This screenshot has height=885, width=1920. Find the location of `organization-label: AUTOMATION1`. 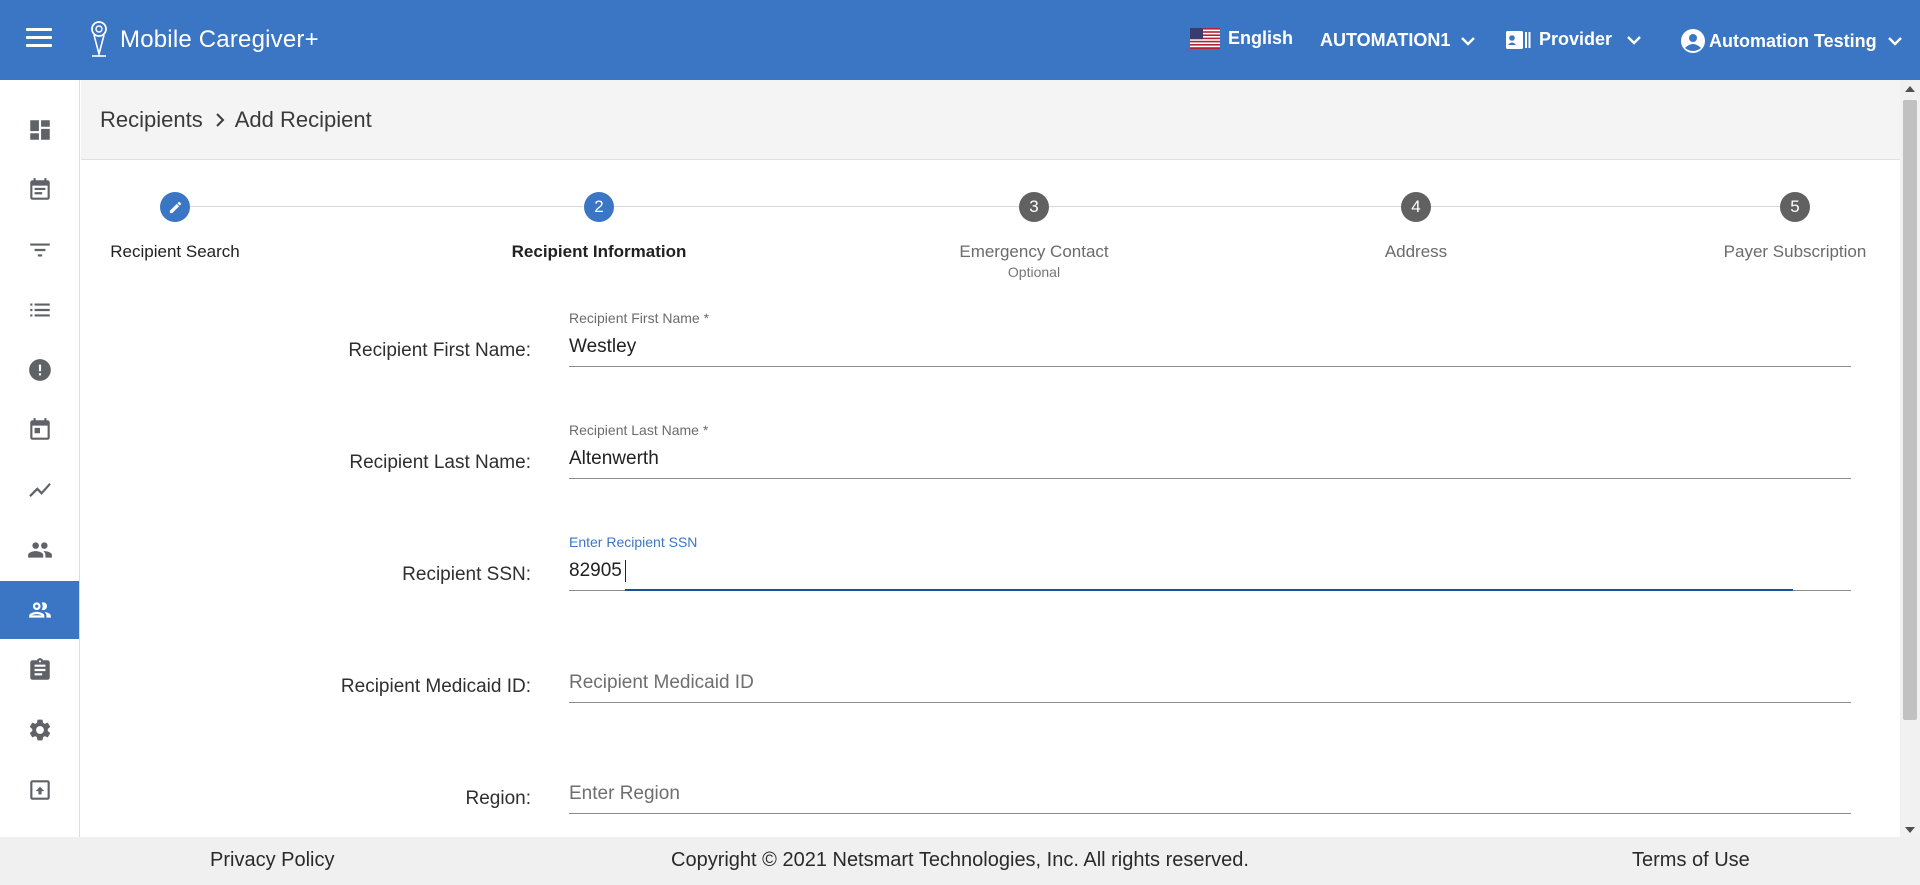

organization-label: AUTOMATION1 is located at coordinates (1385, 40).